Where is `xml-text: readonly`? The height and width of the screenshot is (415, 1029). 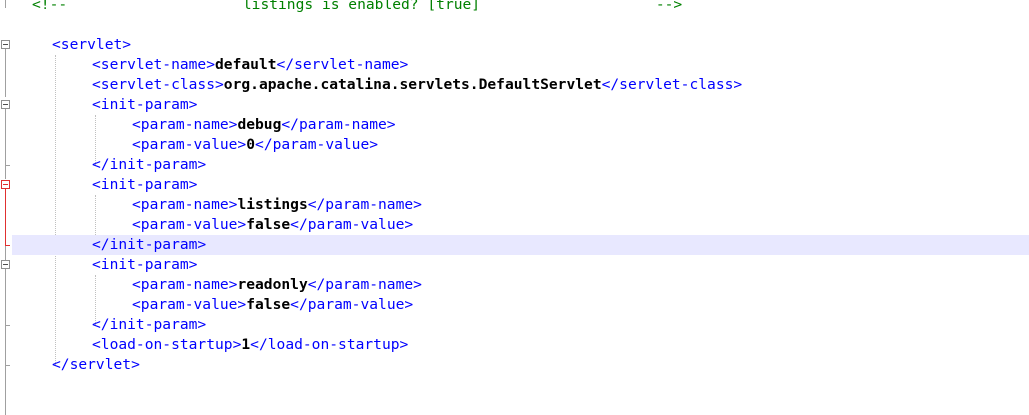
xml-text: readonly is located at coordinates (272, 284).